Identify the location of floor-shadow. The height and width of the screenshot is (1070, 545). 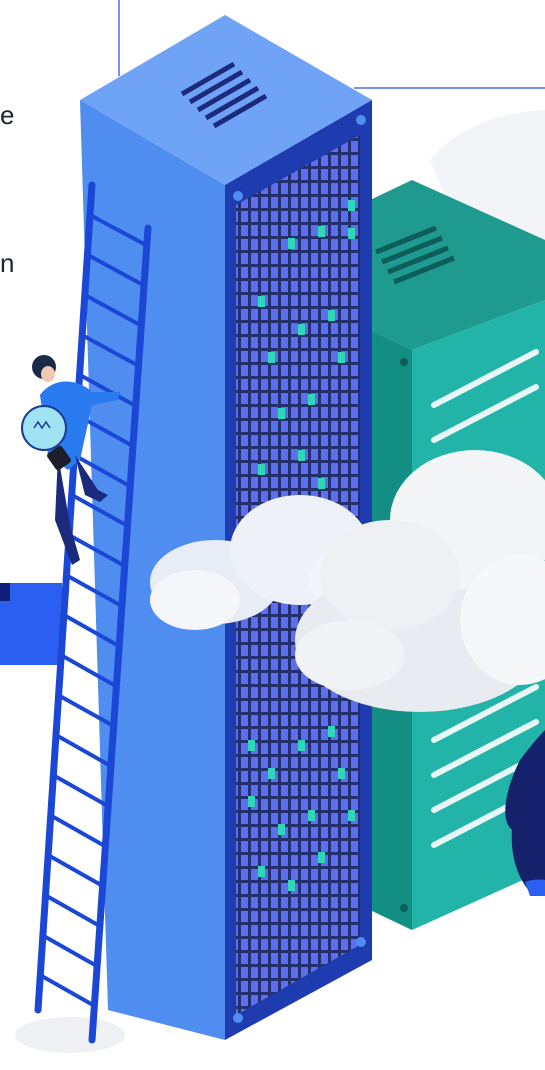
(70, 1035).